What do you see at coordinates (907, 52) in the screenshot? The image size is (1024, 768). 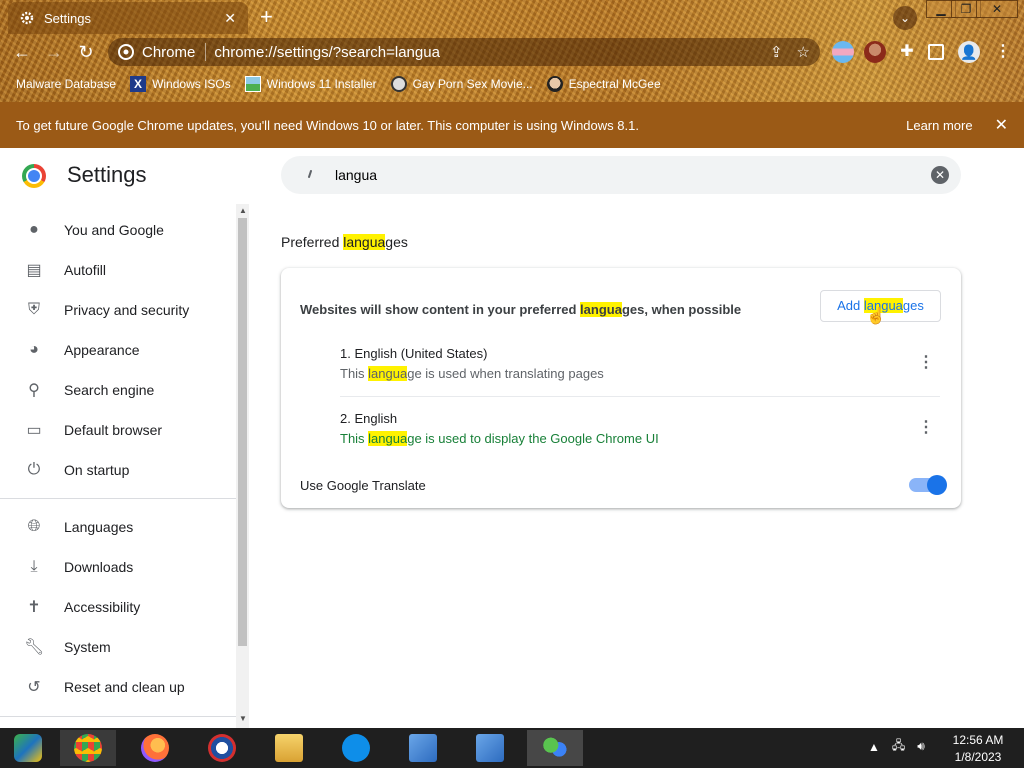 I see `extensions-puzzle-icon: ✚` at bounding box center [907, 52].